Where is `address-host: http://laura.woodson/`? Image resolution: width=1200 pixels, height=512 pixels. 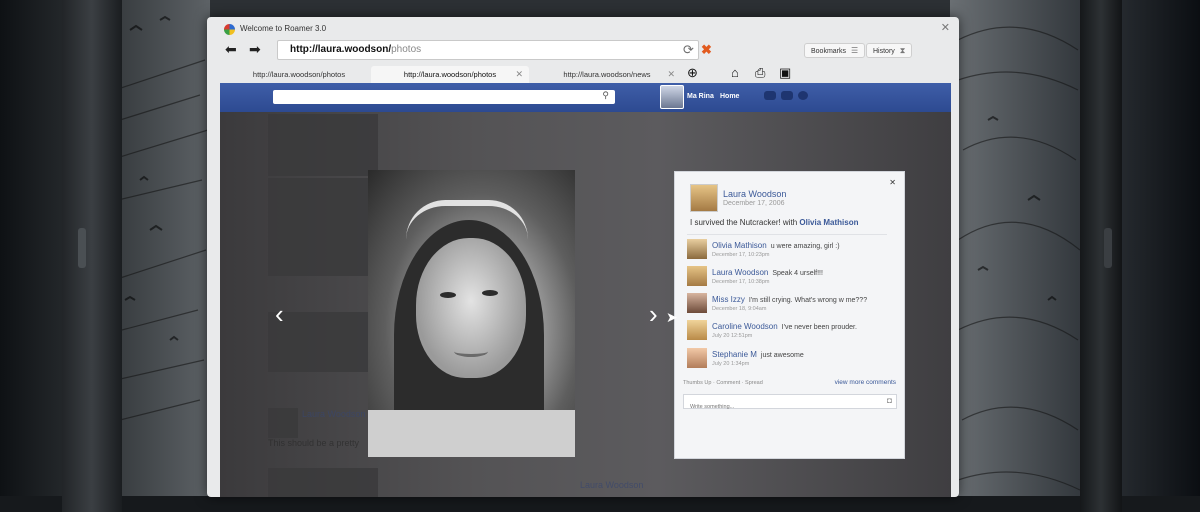
address-host: http://laura.woodson/ is located at coordinates (341, 49).